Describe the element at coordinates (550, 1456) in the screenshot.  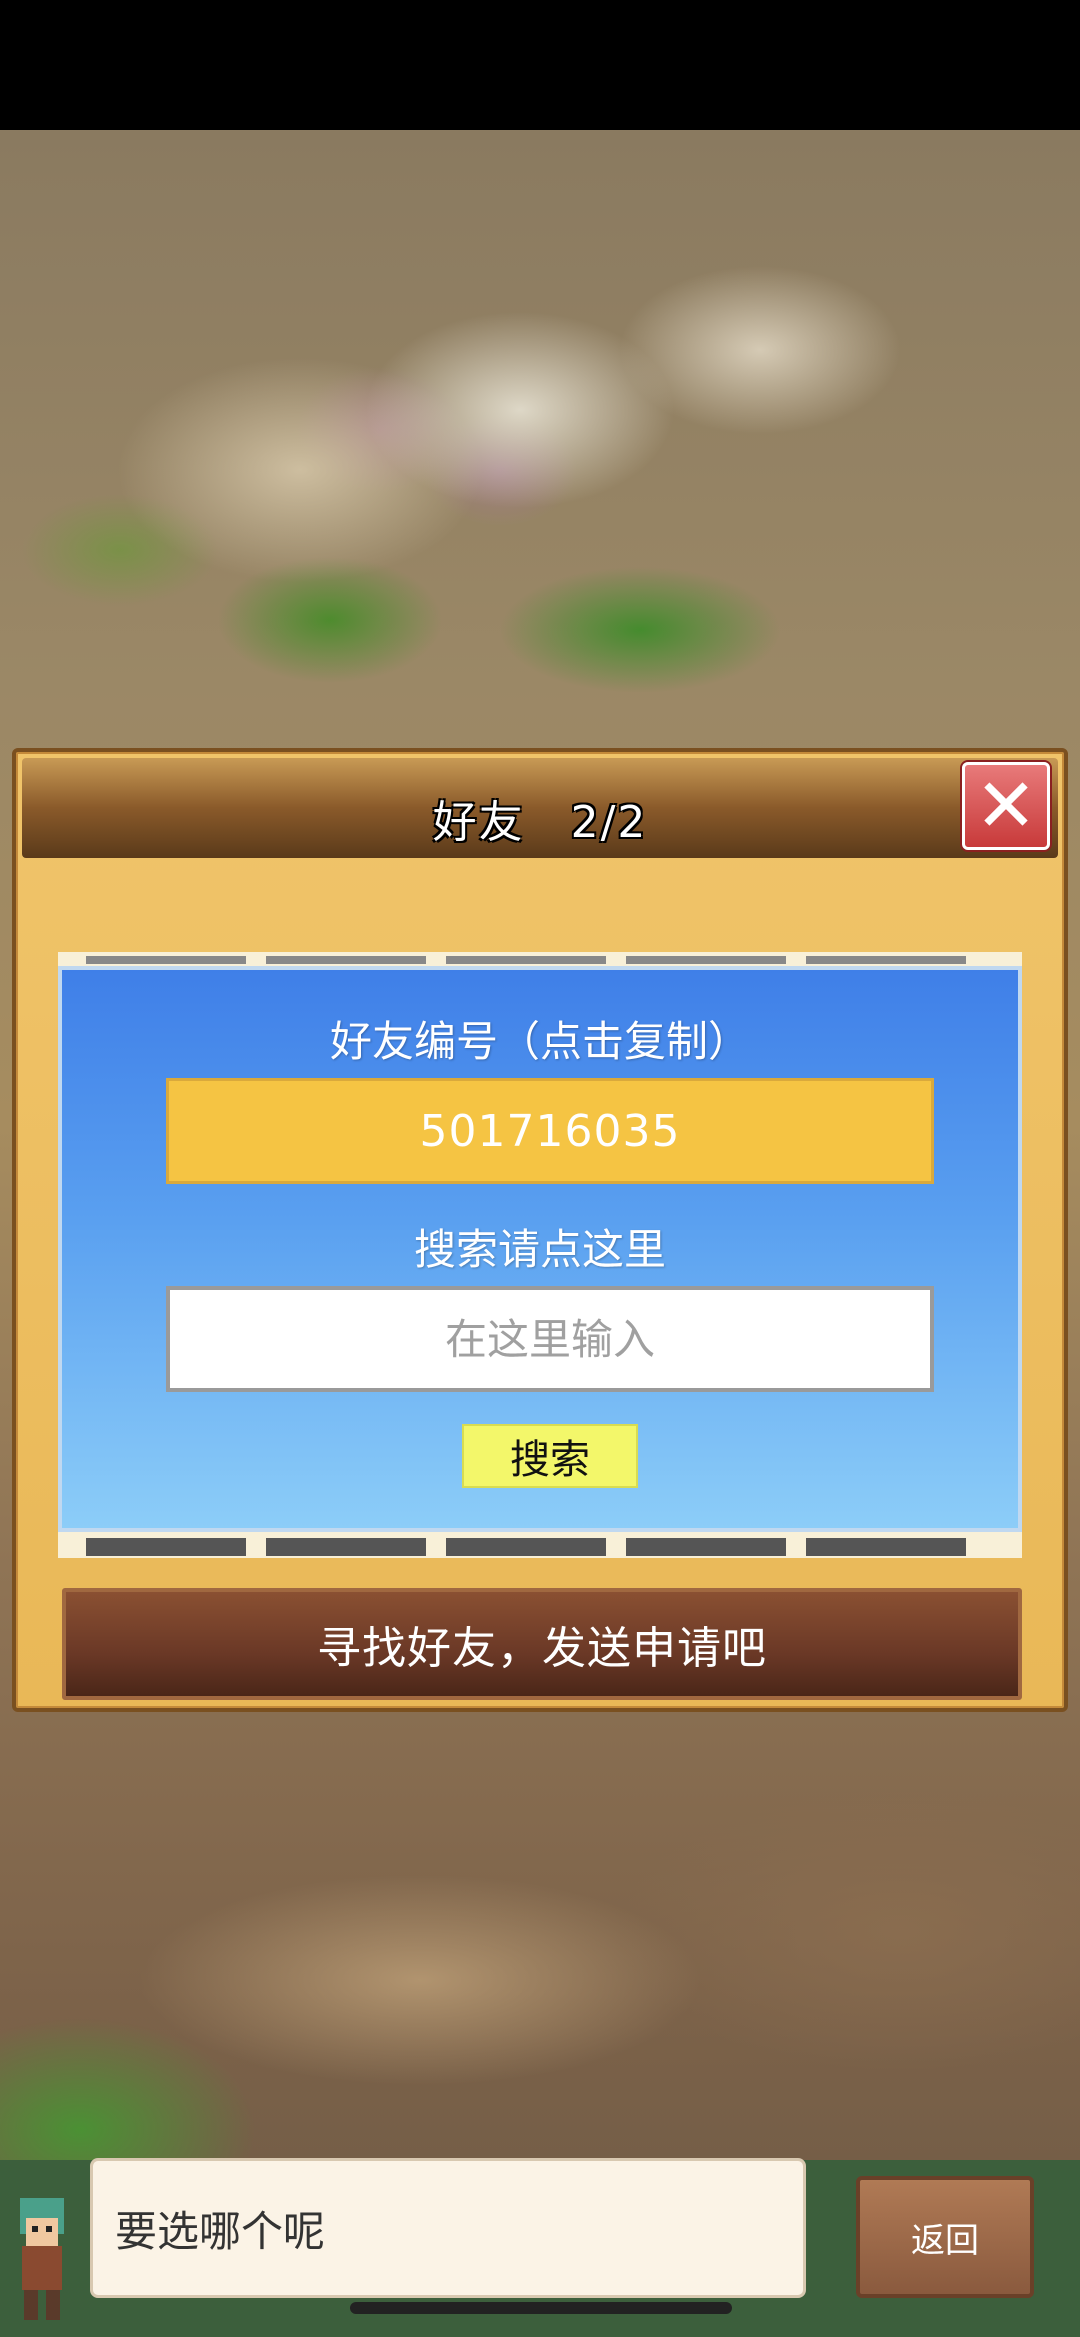
I see `search-button: 搜索` at that location.